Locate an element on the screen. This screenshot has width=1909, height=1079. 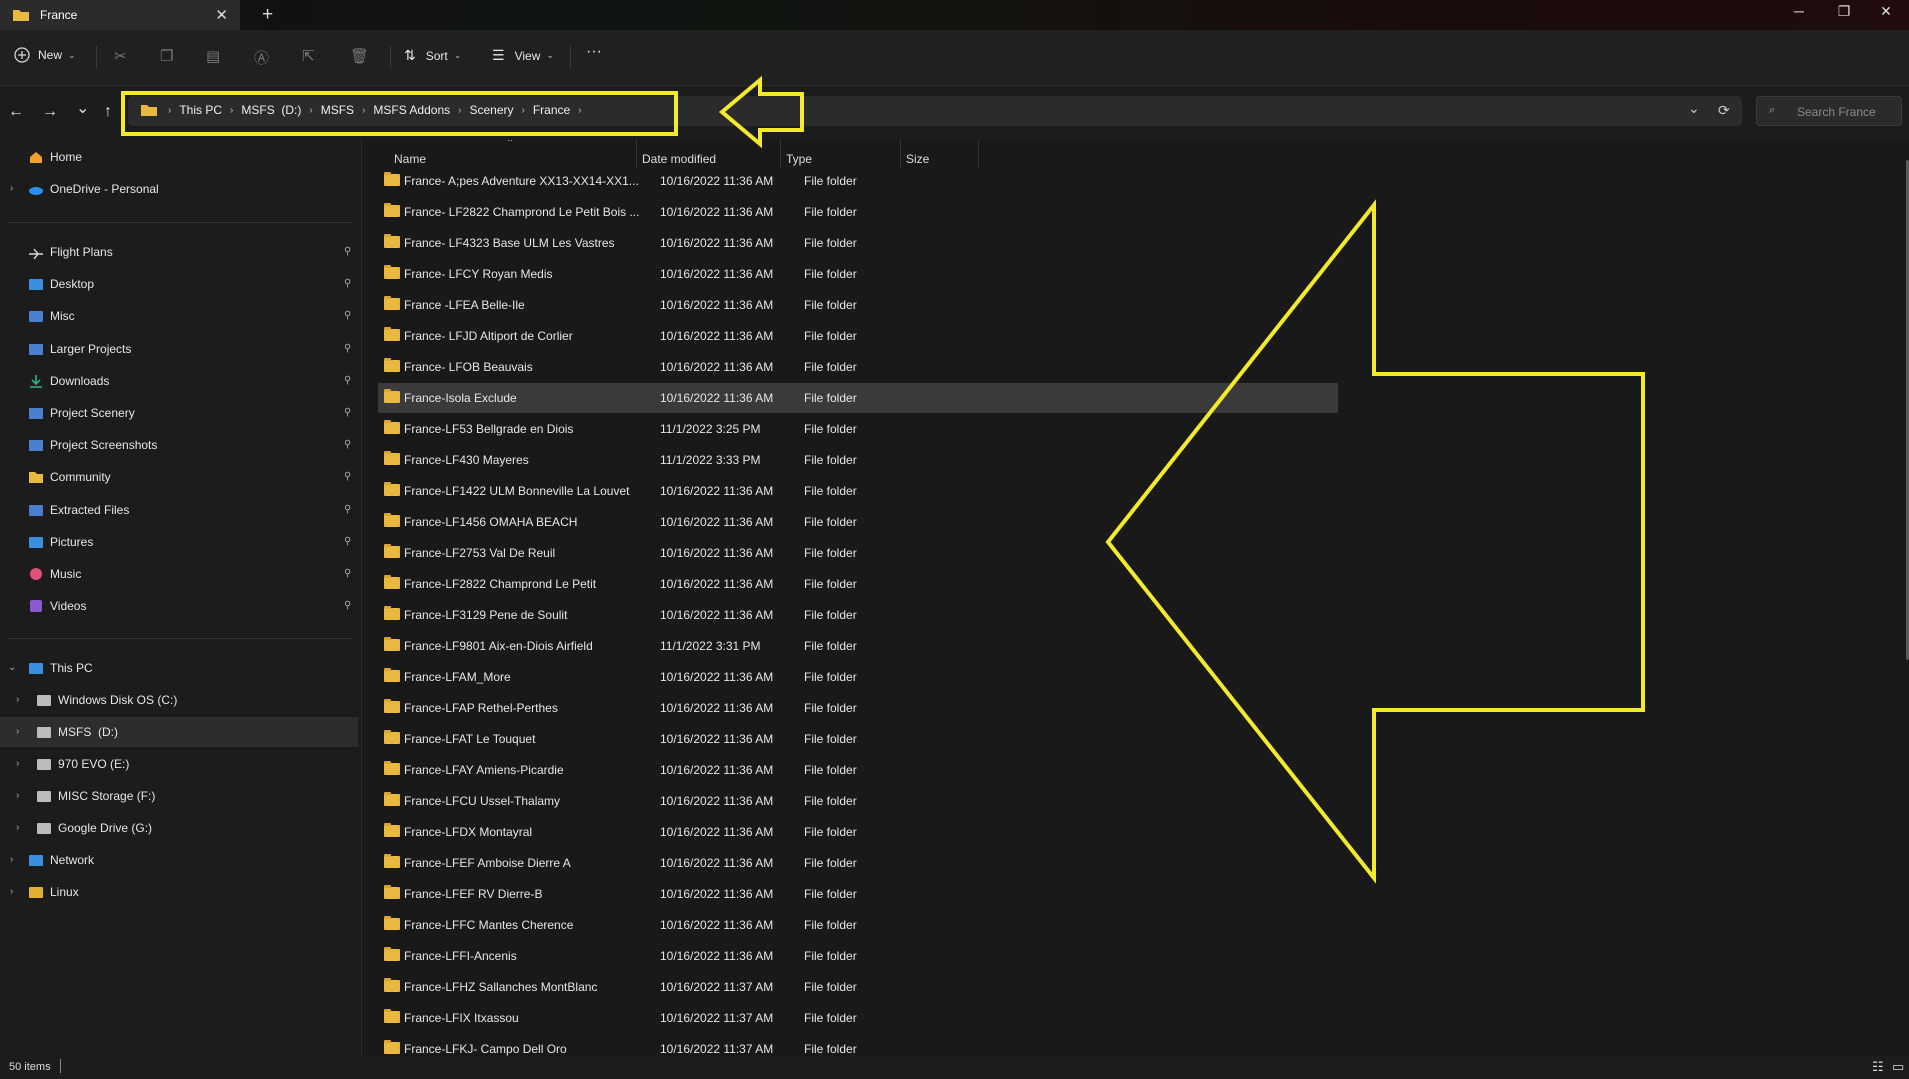
breadcrumb-scenery: Scenery is located at coordinates (491, 110).